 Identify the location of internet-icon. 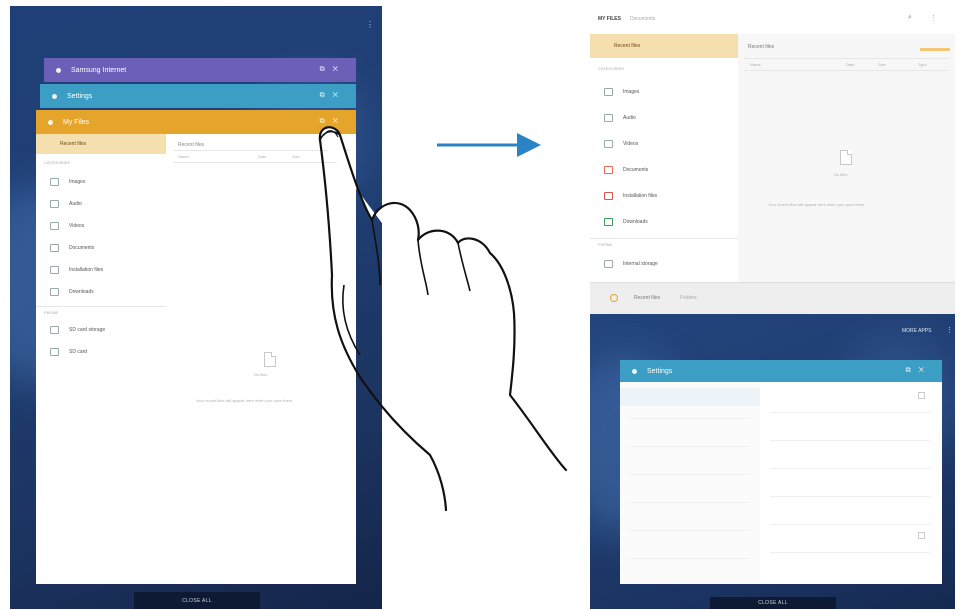
(58, 70).